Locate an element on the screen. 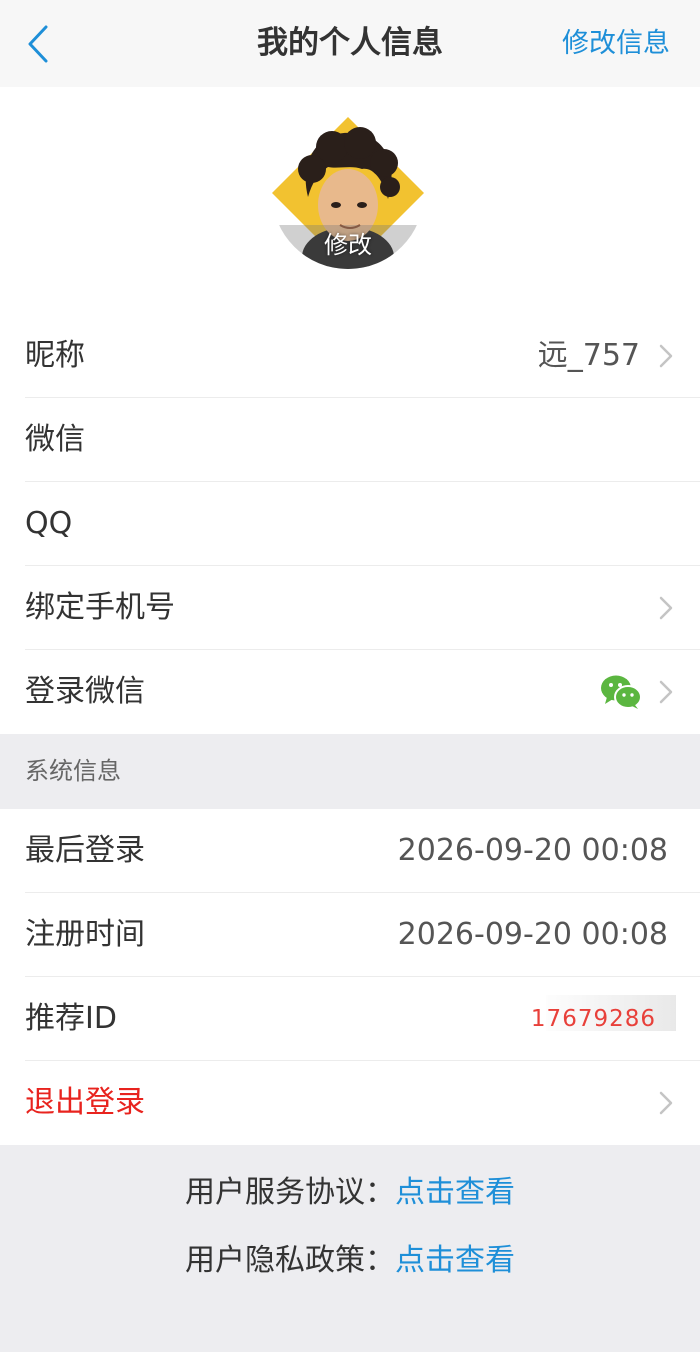 This screenshot has height=1352, width=700. privacy-policy-line: 用户隐私政策：点击查看 is located at coordinates (350, 1257).